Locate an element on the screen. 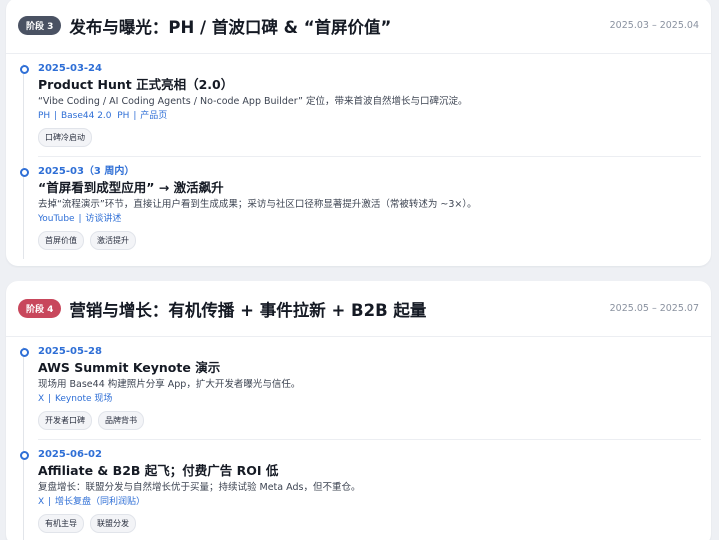 The height and width of the screenshot is (540, 719). event-tags: 有机主导 联盟分发 is located at coordinates (369, 523).